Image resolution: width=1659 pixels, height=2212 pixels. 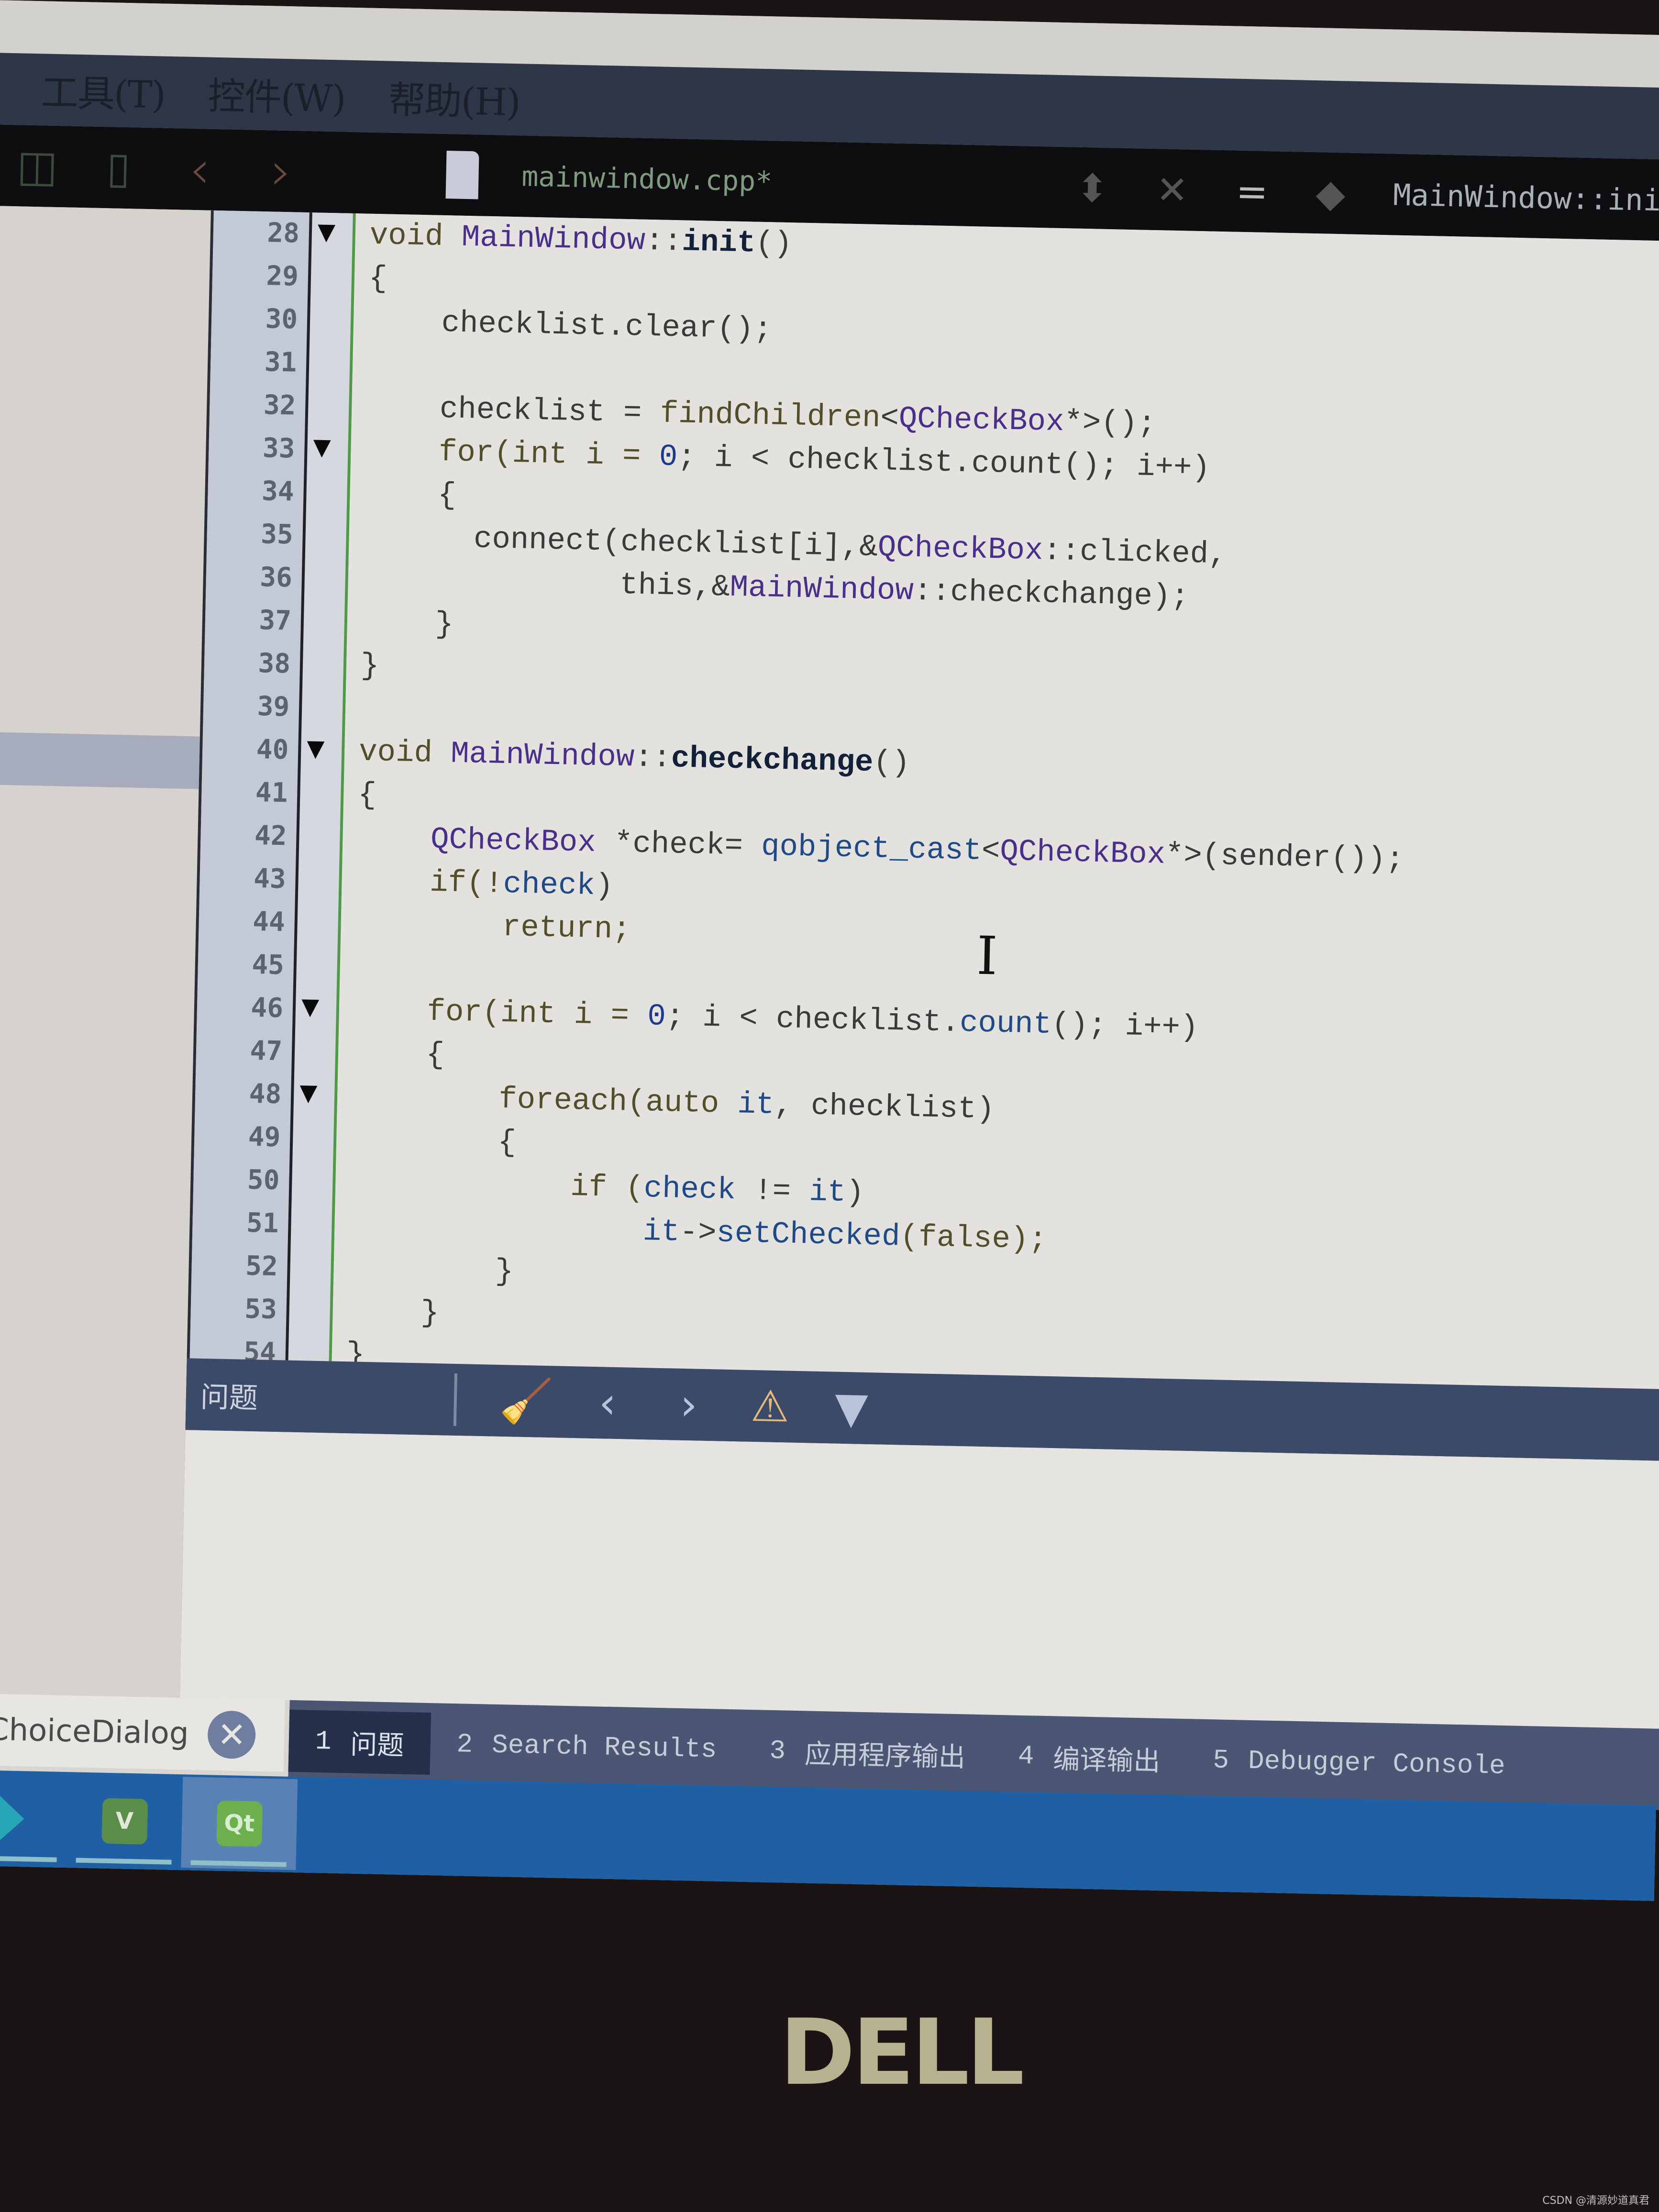 What do you see at coordinates (991, 851) in the screenshot?
I see `code-token: <` at bounding box center [991, 851].